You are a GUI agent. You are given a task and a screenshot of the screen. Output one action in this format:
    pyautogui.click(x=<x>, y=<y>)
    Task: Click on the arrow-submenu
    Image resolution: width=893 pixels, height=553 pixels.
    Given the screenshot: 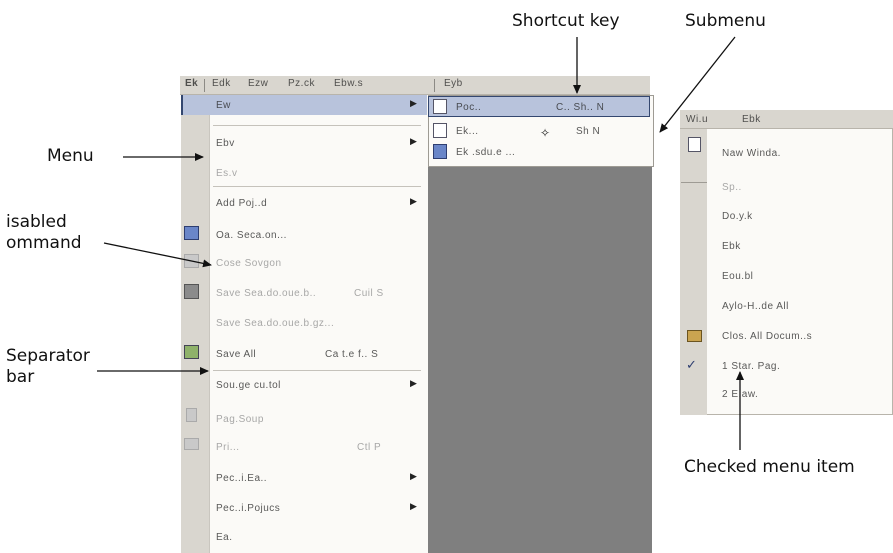 What is the action you would take?
    pyautogui.click(x=697, y=84)
    